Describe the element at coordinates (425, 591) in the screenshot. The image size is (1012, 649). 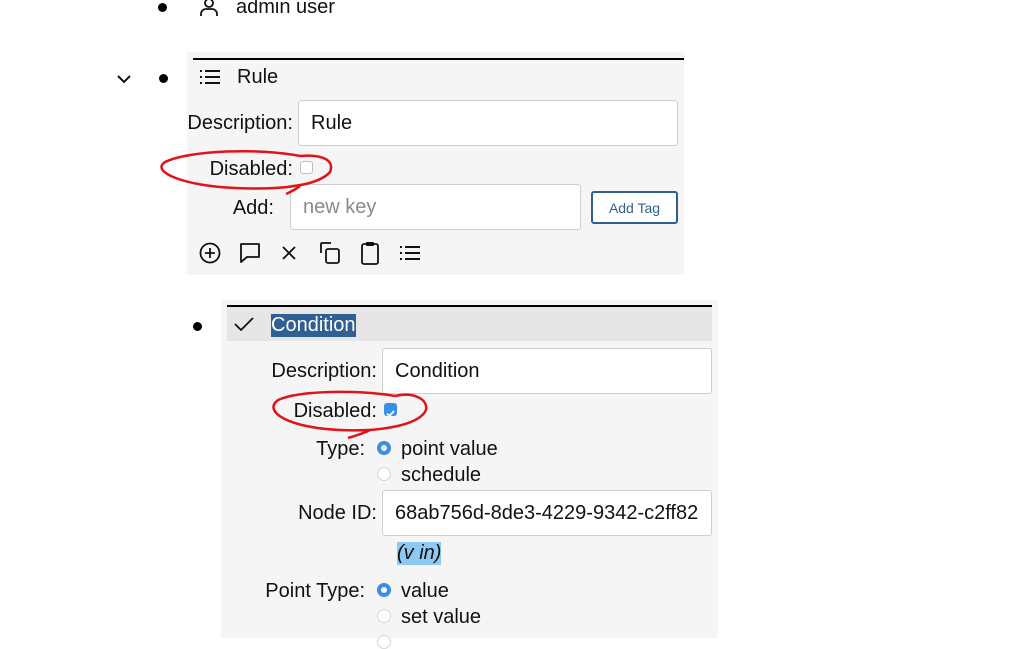
I see `point-type-option-label: value` at that location.